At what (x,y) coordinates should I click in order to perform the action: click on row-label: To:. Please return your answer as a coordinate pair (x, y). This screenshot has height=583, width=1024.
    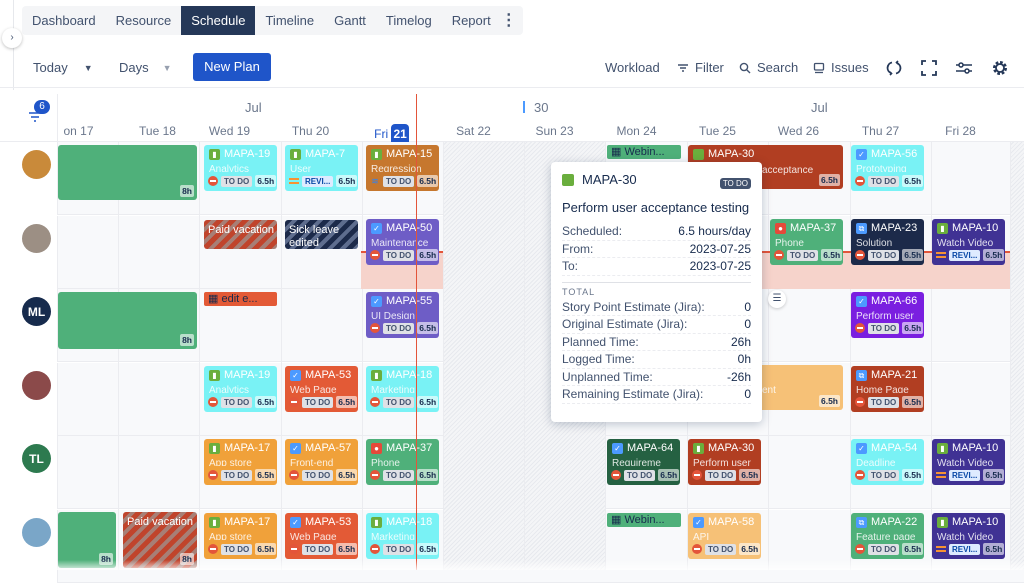
    Looking at the image, I should click on (570, 266).